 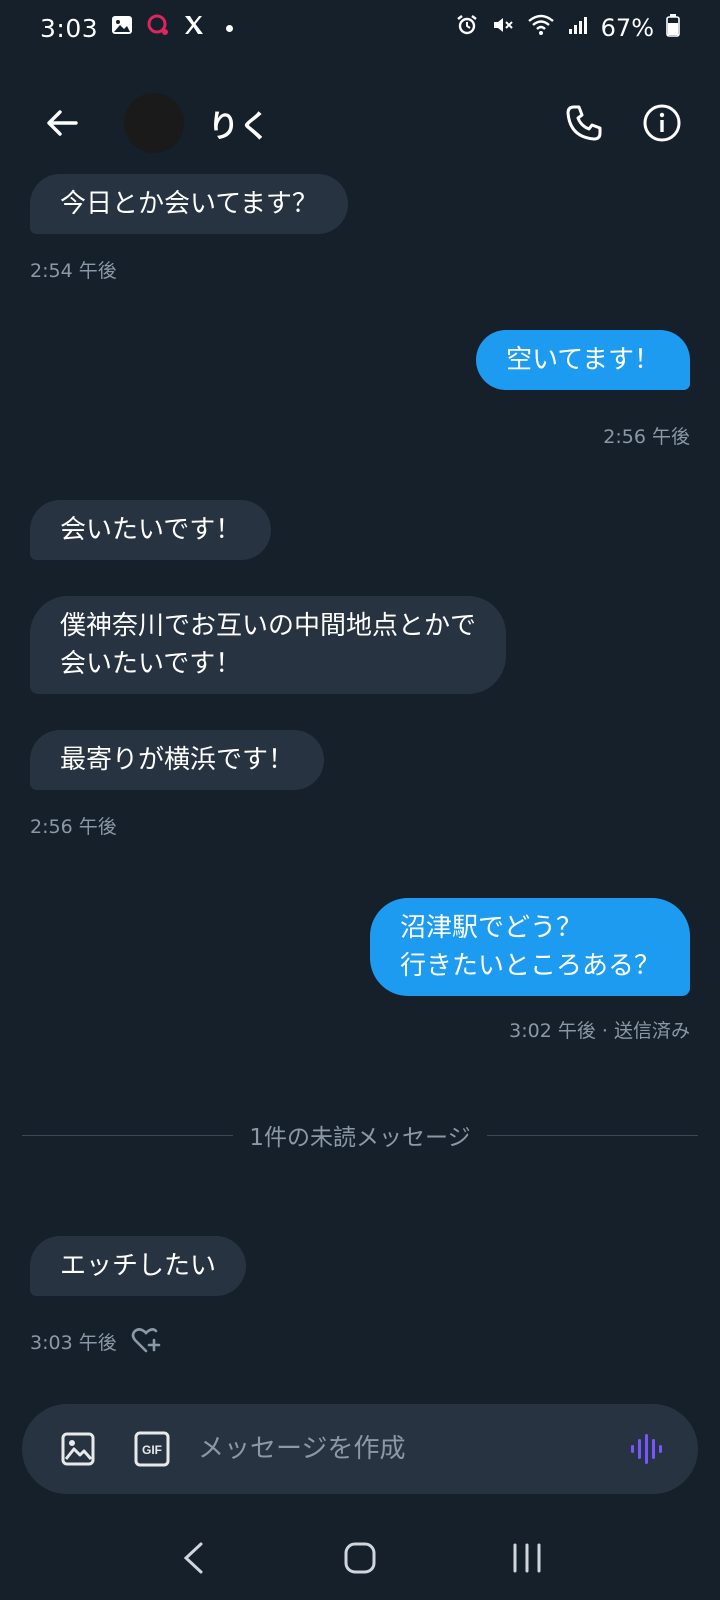 I want to click on message-timestamp: 3:03 午後, so click(x=73, y=1343).